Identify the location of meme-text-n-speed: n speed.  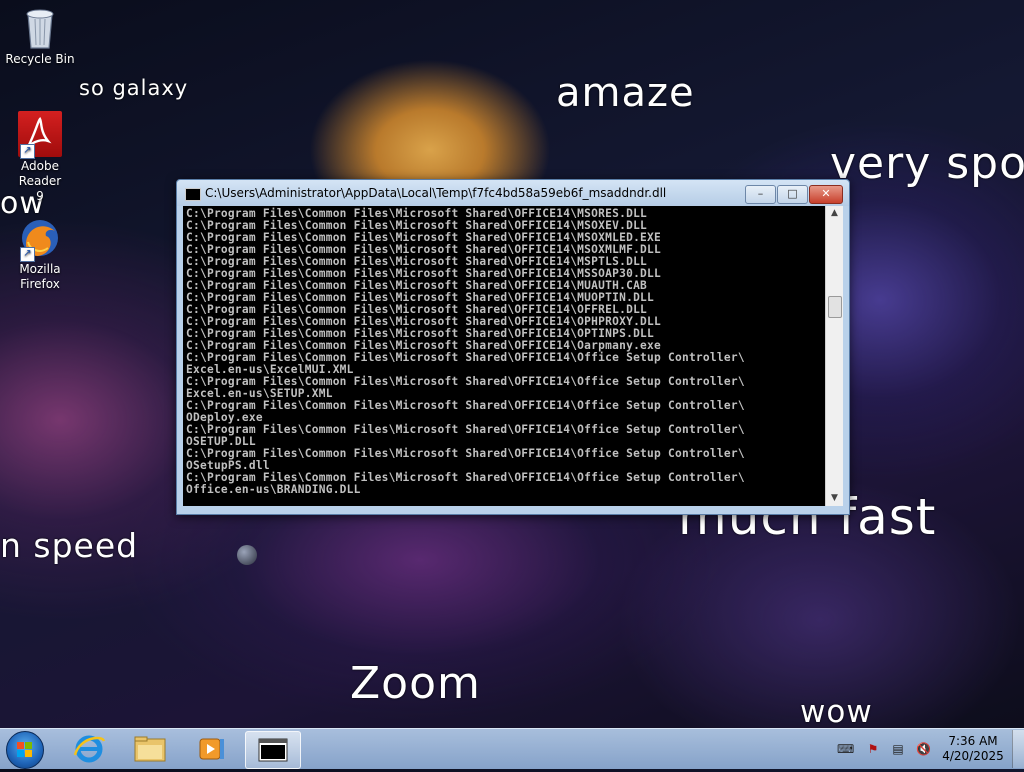
(69, 545).